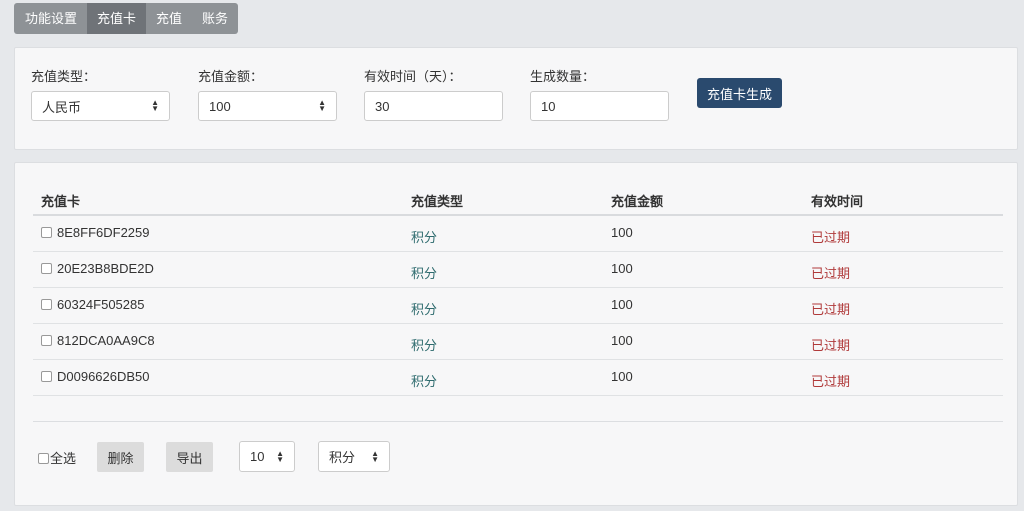  I want to click on card-cell: D0096626DB50, so click(95, 376).